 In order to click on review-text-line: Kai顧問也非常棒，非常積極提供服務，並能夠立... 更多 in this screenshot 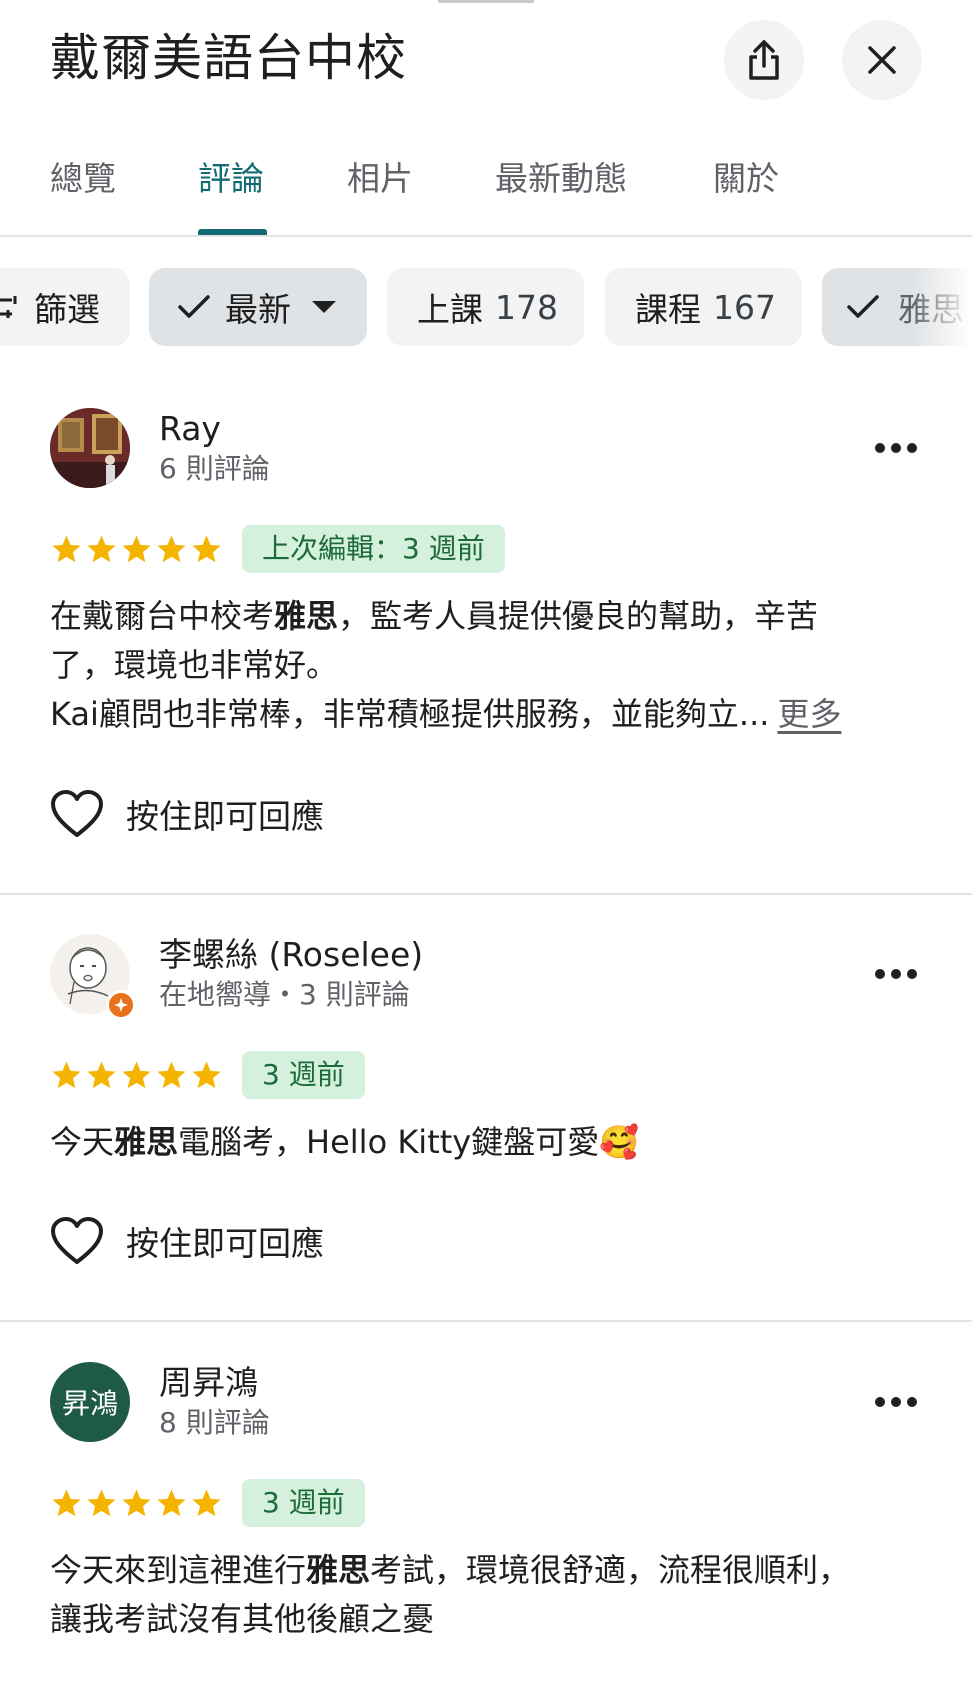, I will do `click(446, 714)`.